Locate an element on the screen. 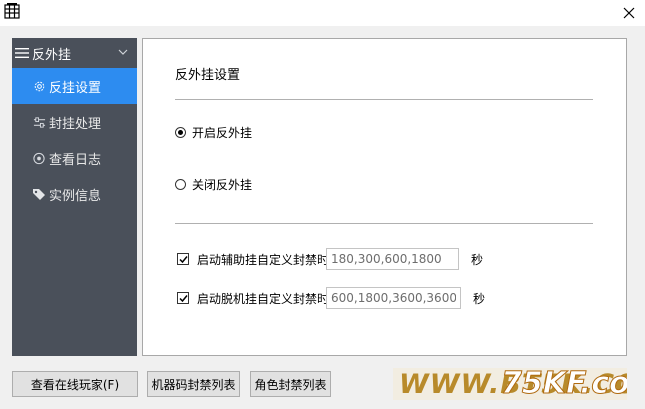  bot-ban-times-input is located at coordinates (393, 298).